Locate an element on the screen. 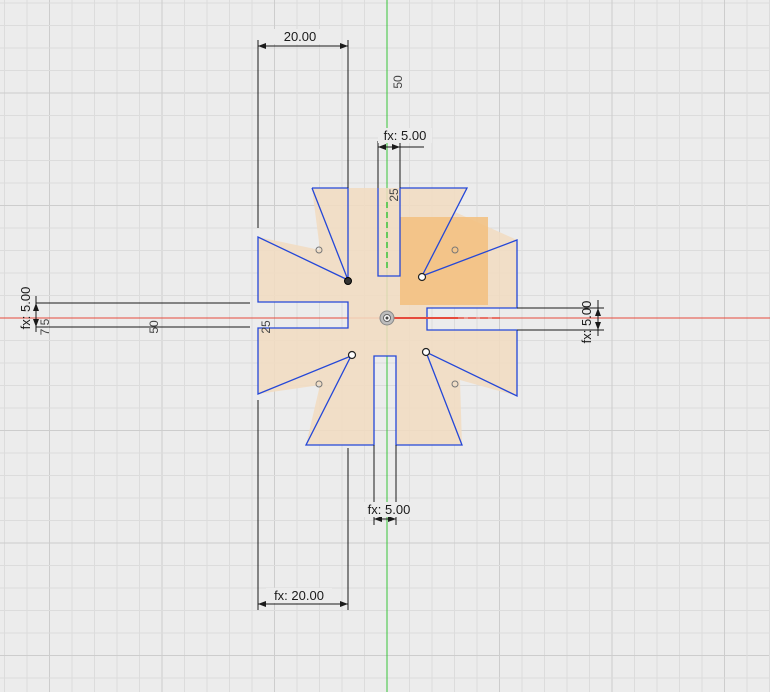 This screenshot has width=770, height=692. dim-top-width: 20.00 is located at coordinates (300, 36).